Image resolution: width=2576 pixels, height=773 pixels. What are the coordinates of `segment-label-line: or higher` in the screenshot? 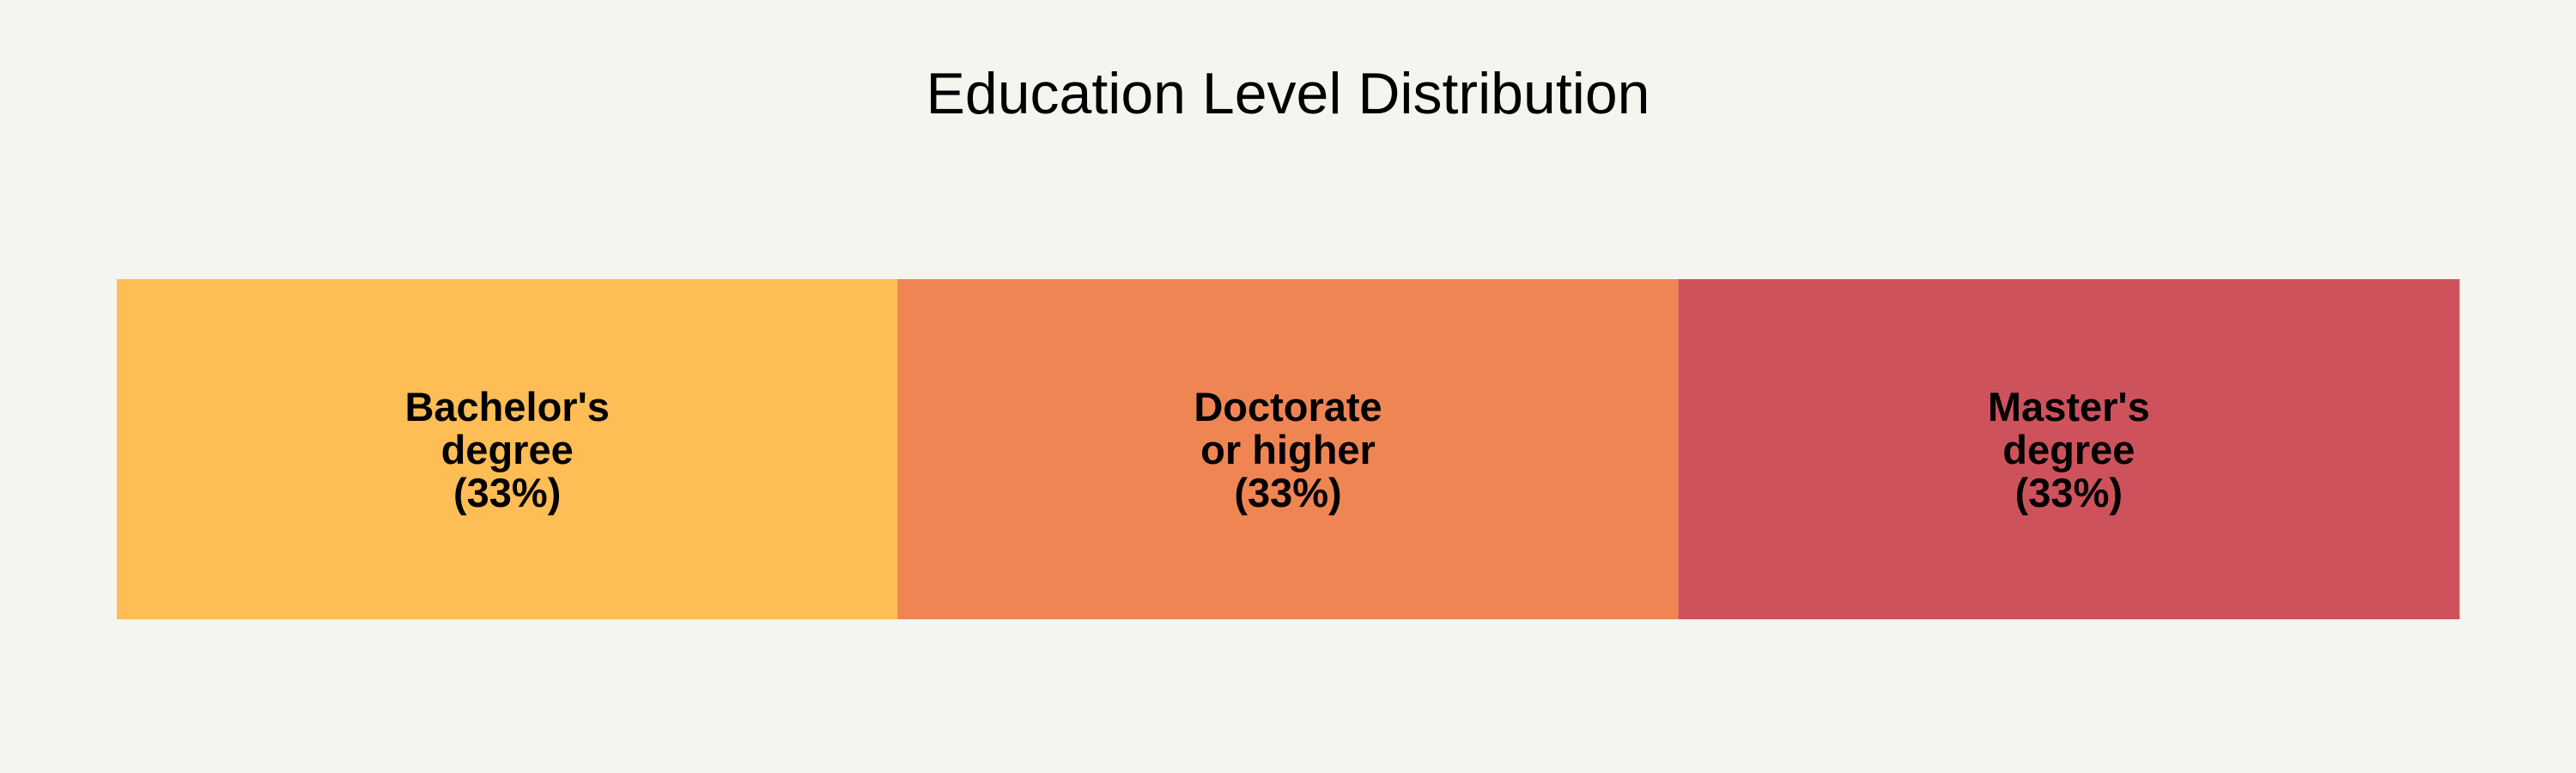 It's located at (1288, 449).